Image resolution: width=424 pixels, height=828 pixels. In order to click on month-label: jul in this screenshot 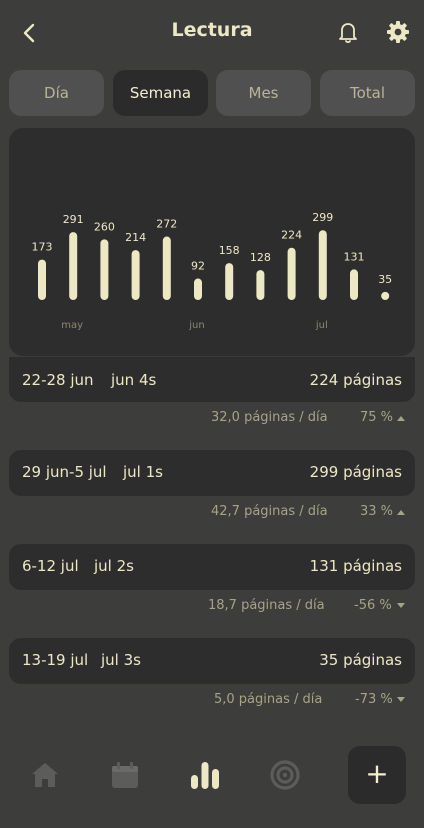, I will do `click(321, 325)`.